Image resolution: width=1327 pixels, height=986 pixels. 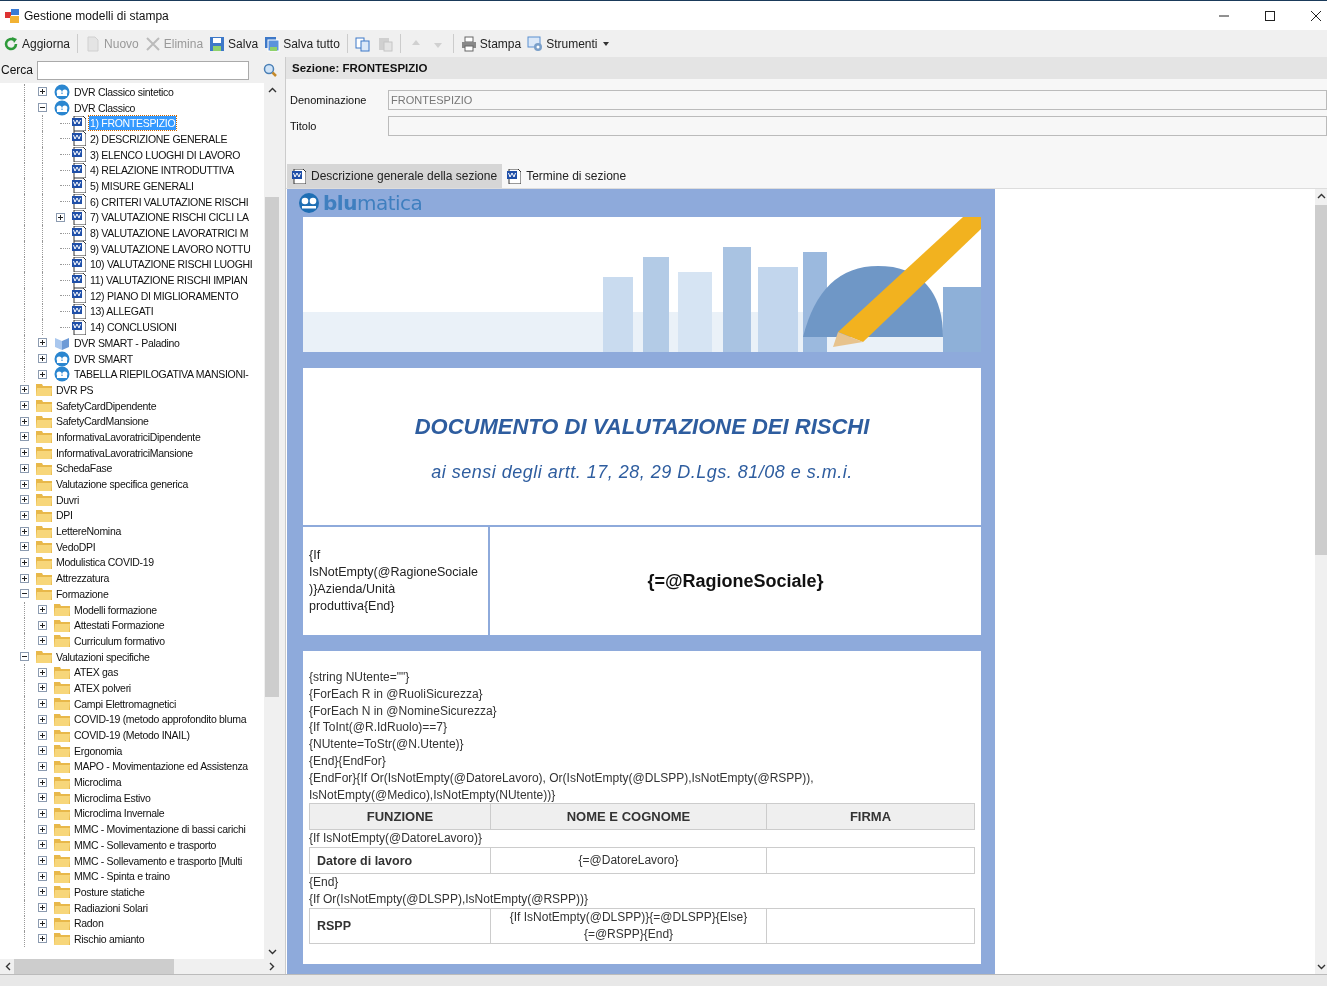 I want to click on tree-item: DVR PS, so click(x=75, y=389).